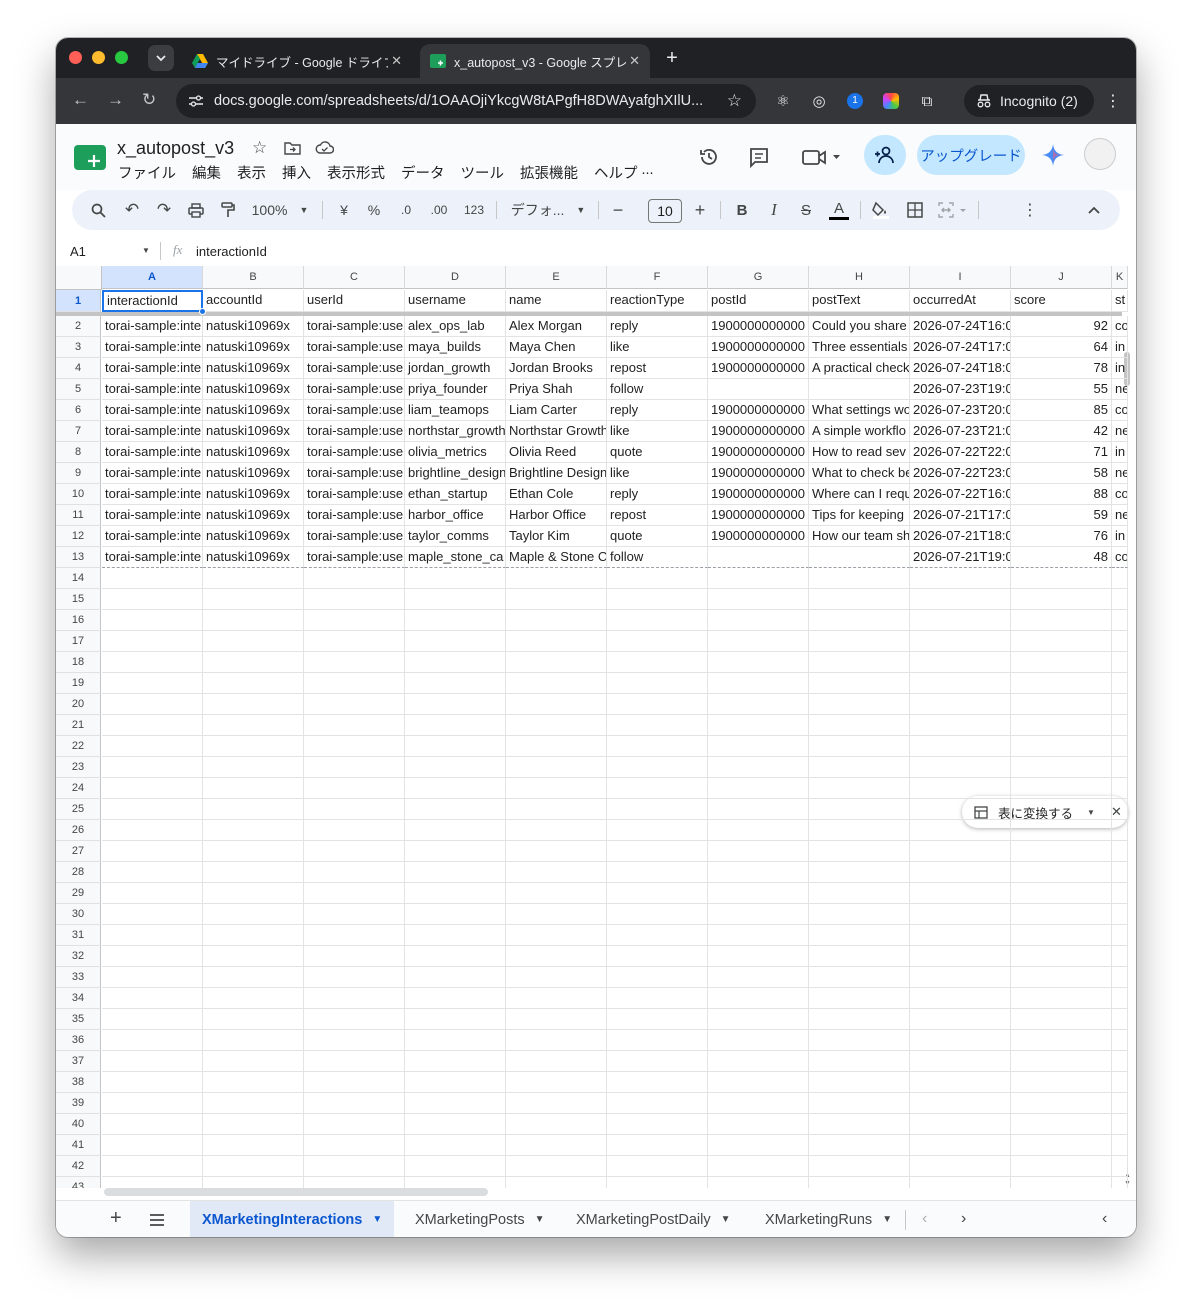  I want to click on browser-menu-icon: ⋮, so click(1113, 101).